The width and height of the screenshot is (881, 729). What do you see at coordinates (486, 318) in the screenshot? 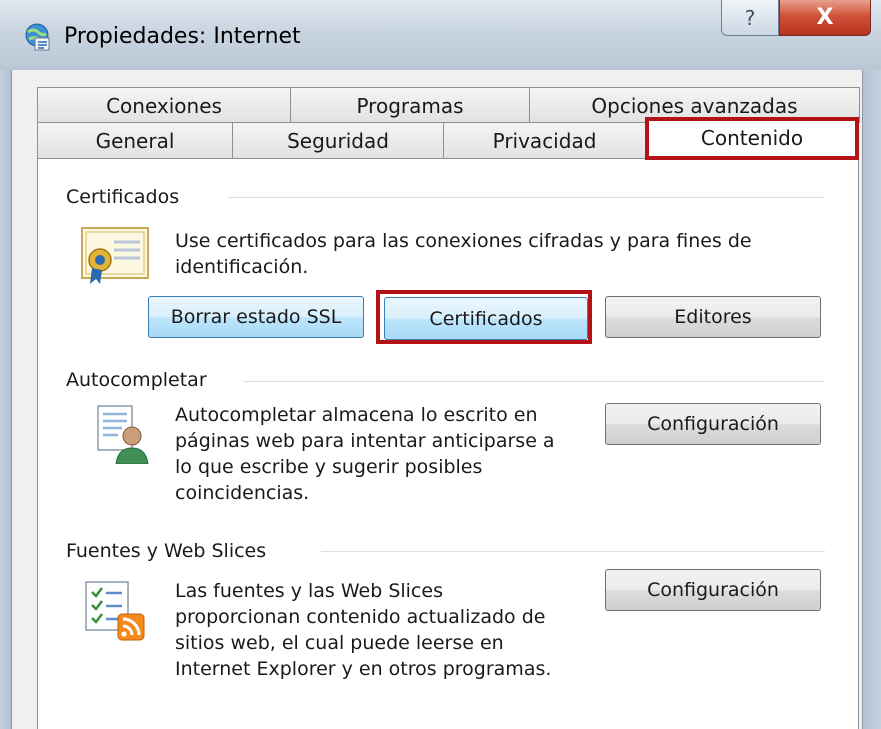
I see `certificates-button: Certificados` at bounding box center [486, 318].